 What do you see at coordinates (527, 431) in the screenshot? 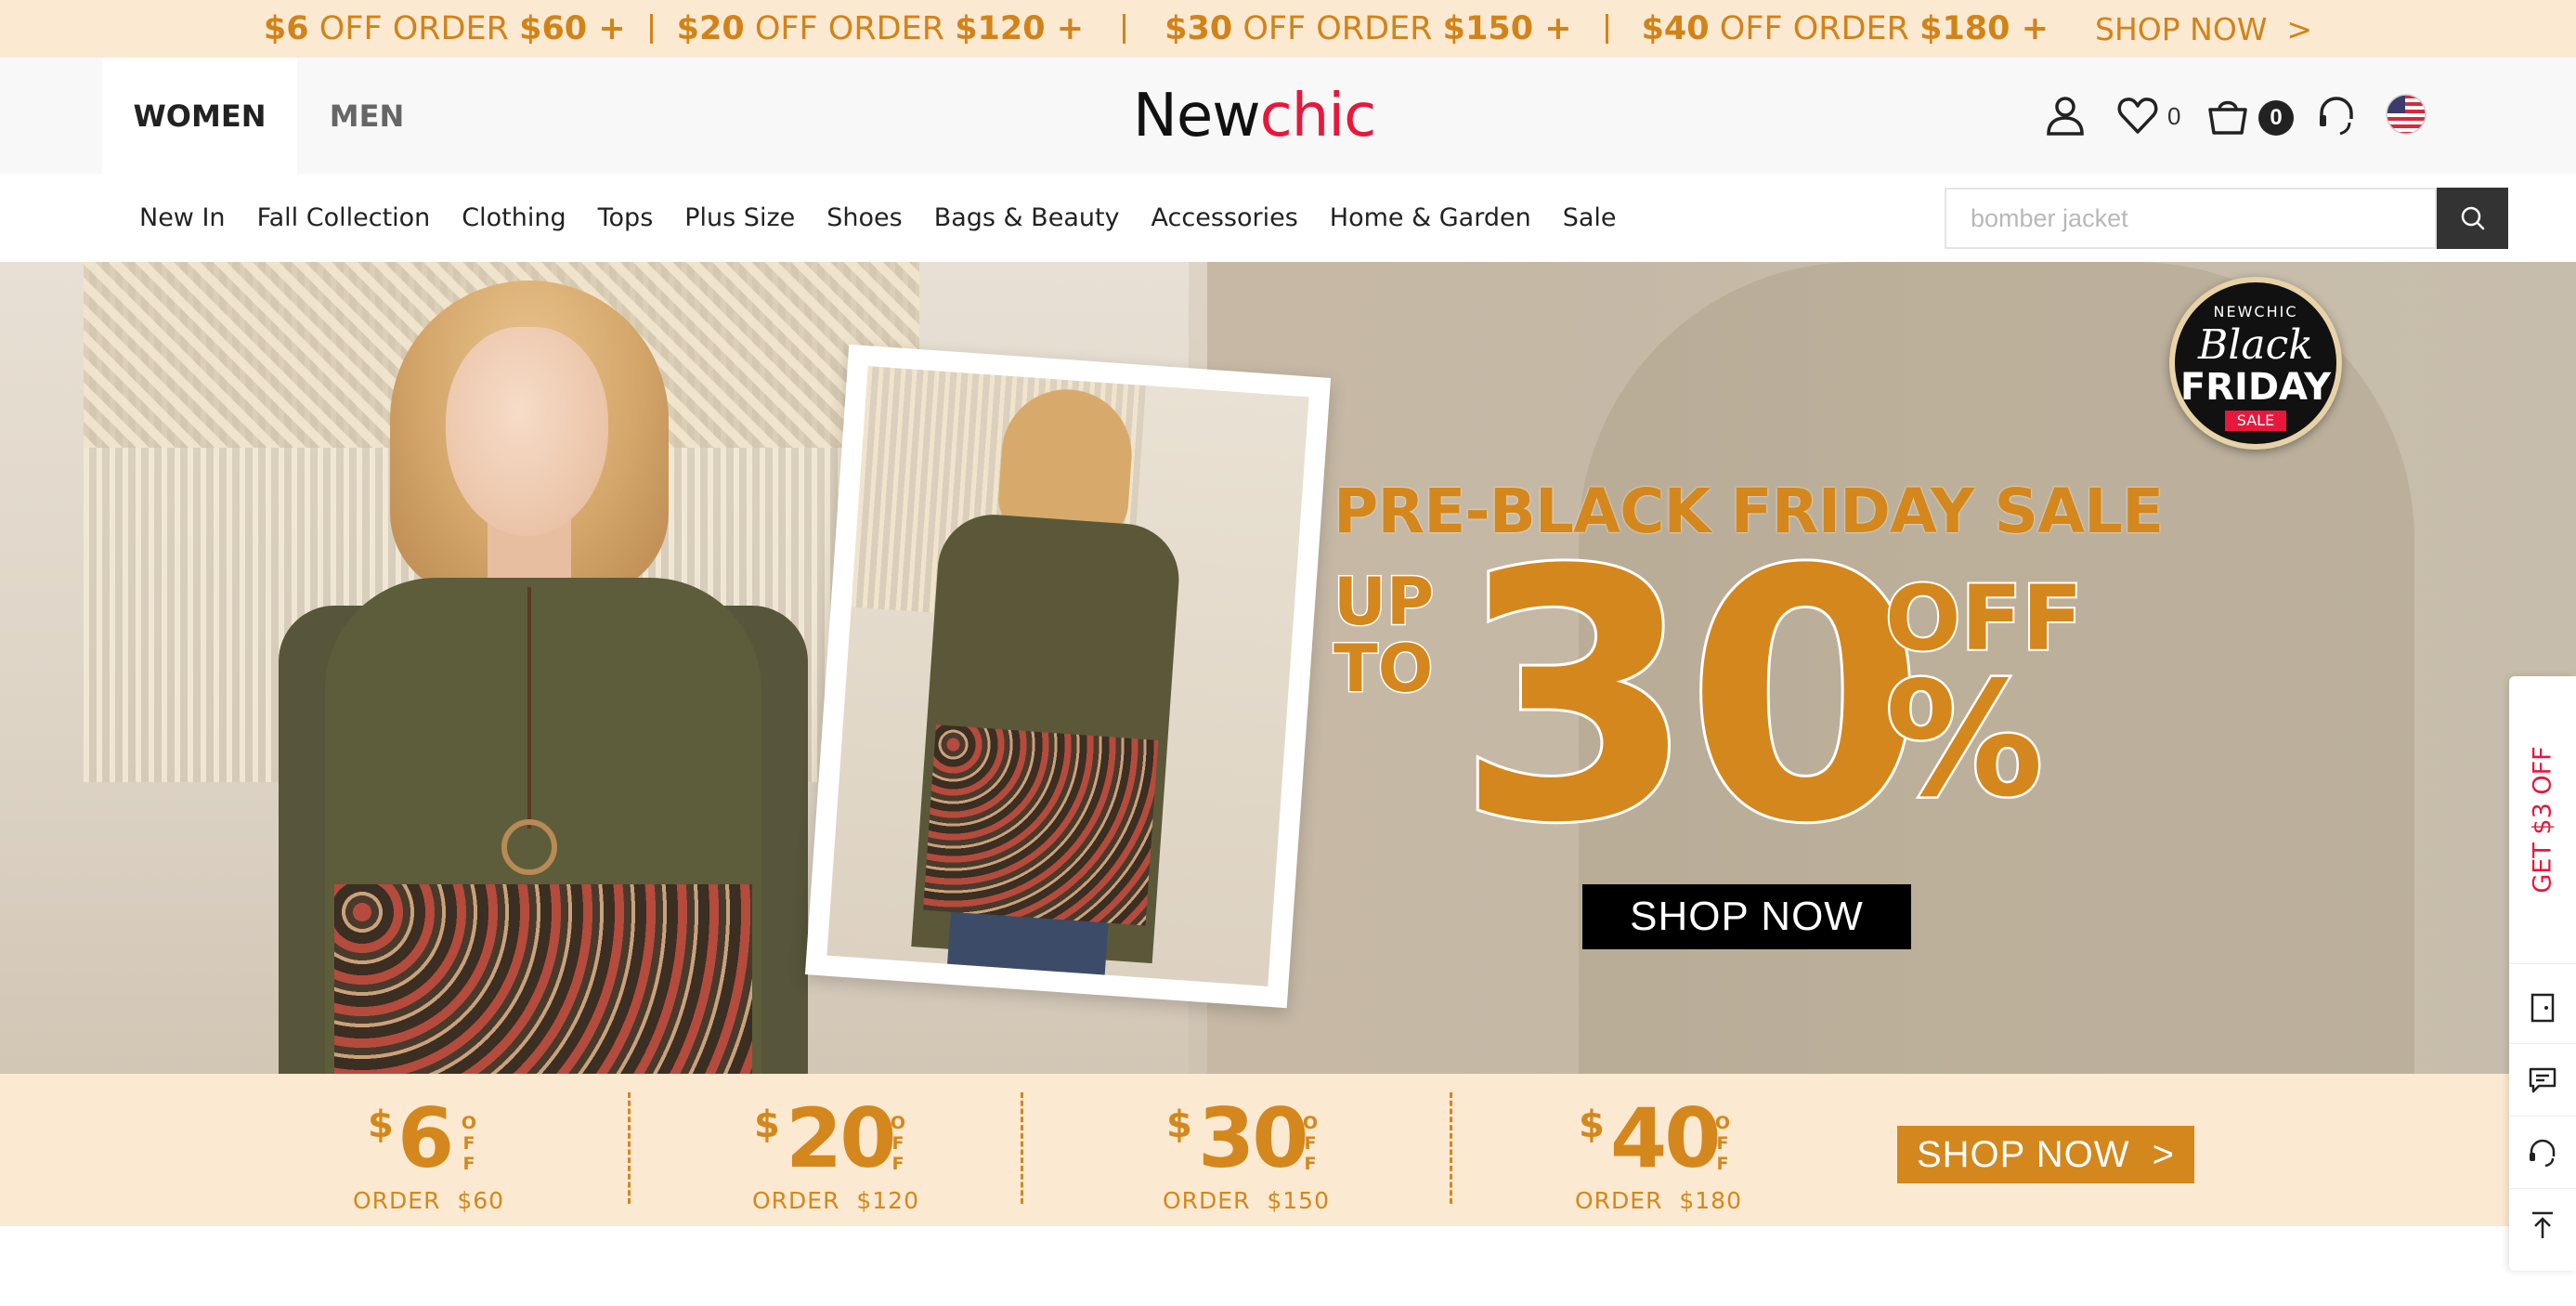
I see `model-face` at bounding box center [527, 431].